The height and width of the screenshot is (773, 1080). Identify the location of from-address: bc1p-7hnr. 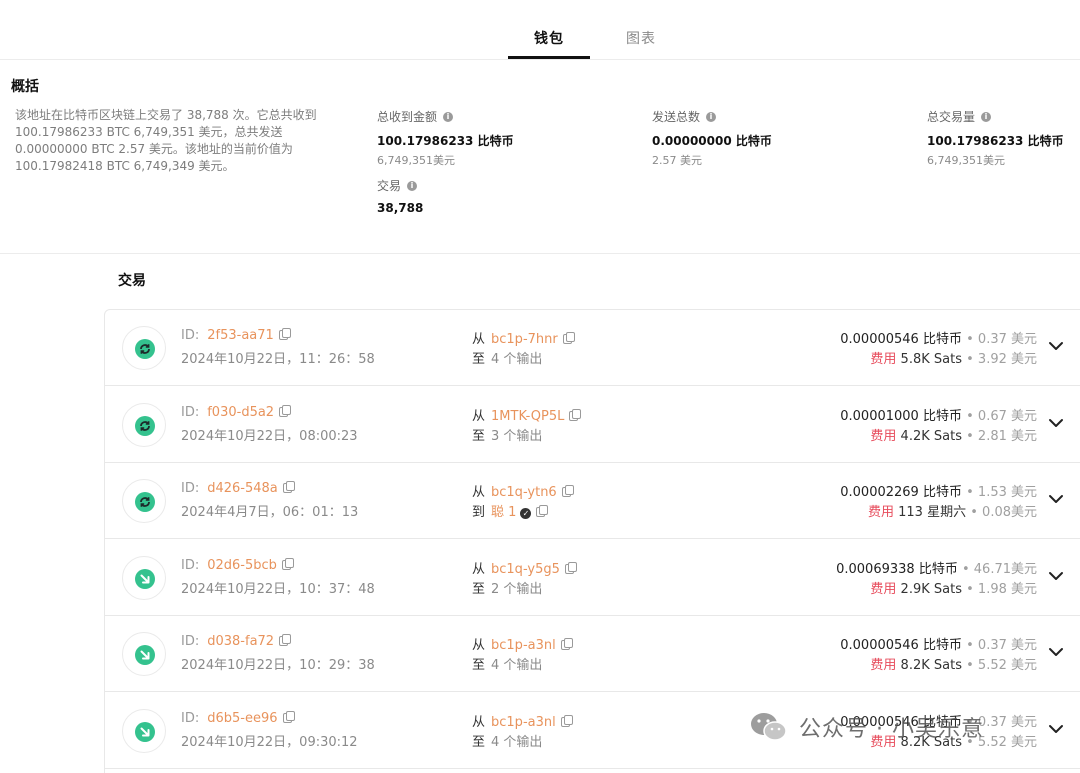
(524, 339).